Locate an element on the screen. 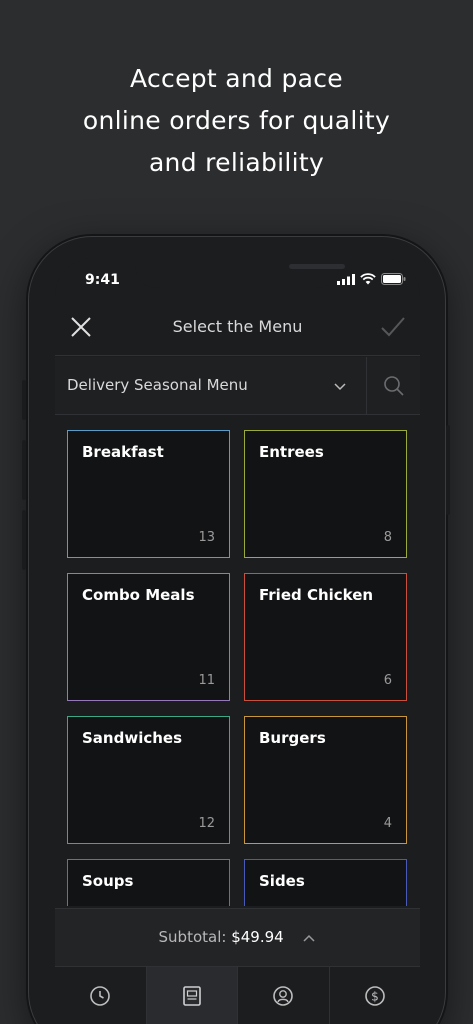 Image resolution: width=473 pixels, height=1024 pixels. menu-dropdown: Delivery Seasonal Menu is located at coordinates (210, 386).